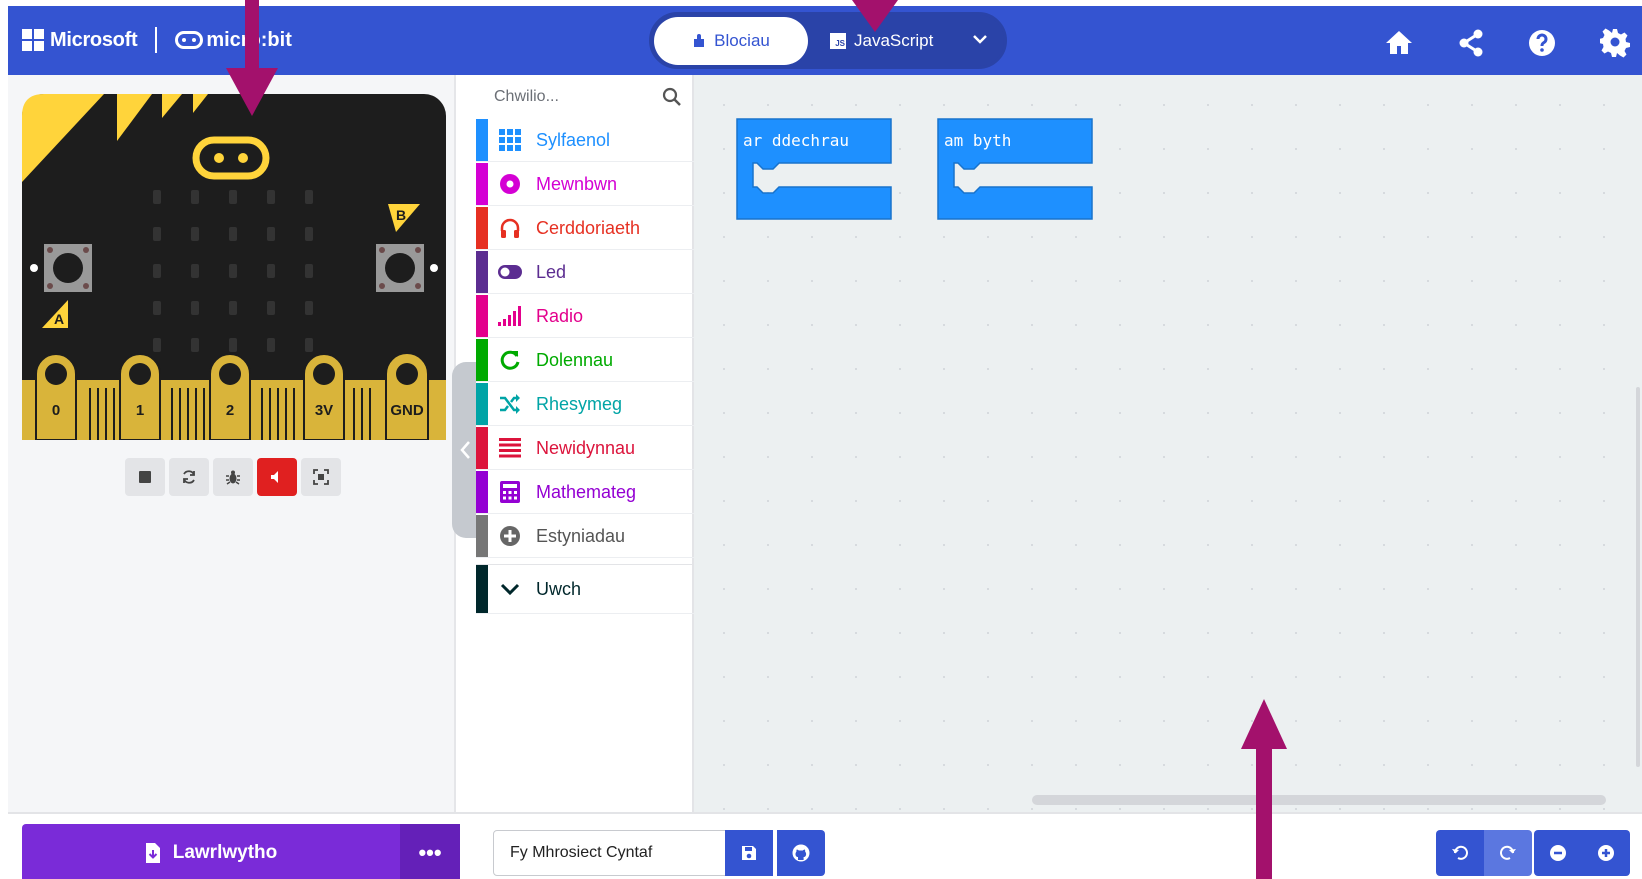  I want to click on pin-2-label: 2, so click(230, 410).